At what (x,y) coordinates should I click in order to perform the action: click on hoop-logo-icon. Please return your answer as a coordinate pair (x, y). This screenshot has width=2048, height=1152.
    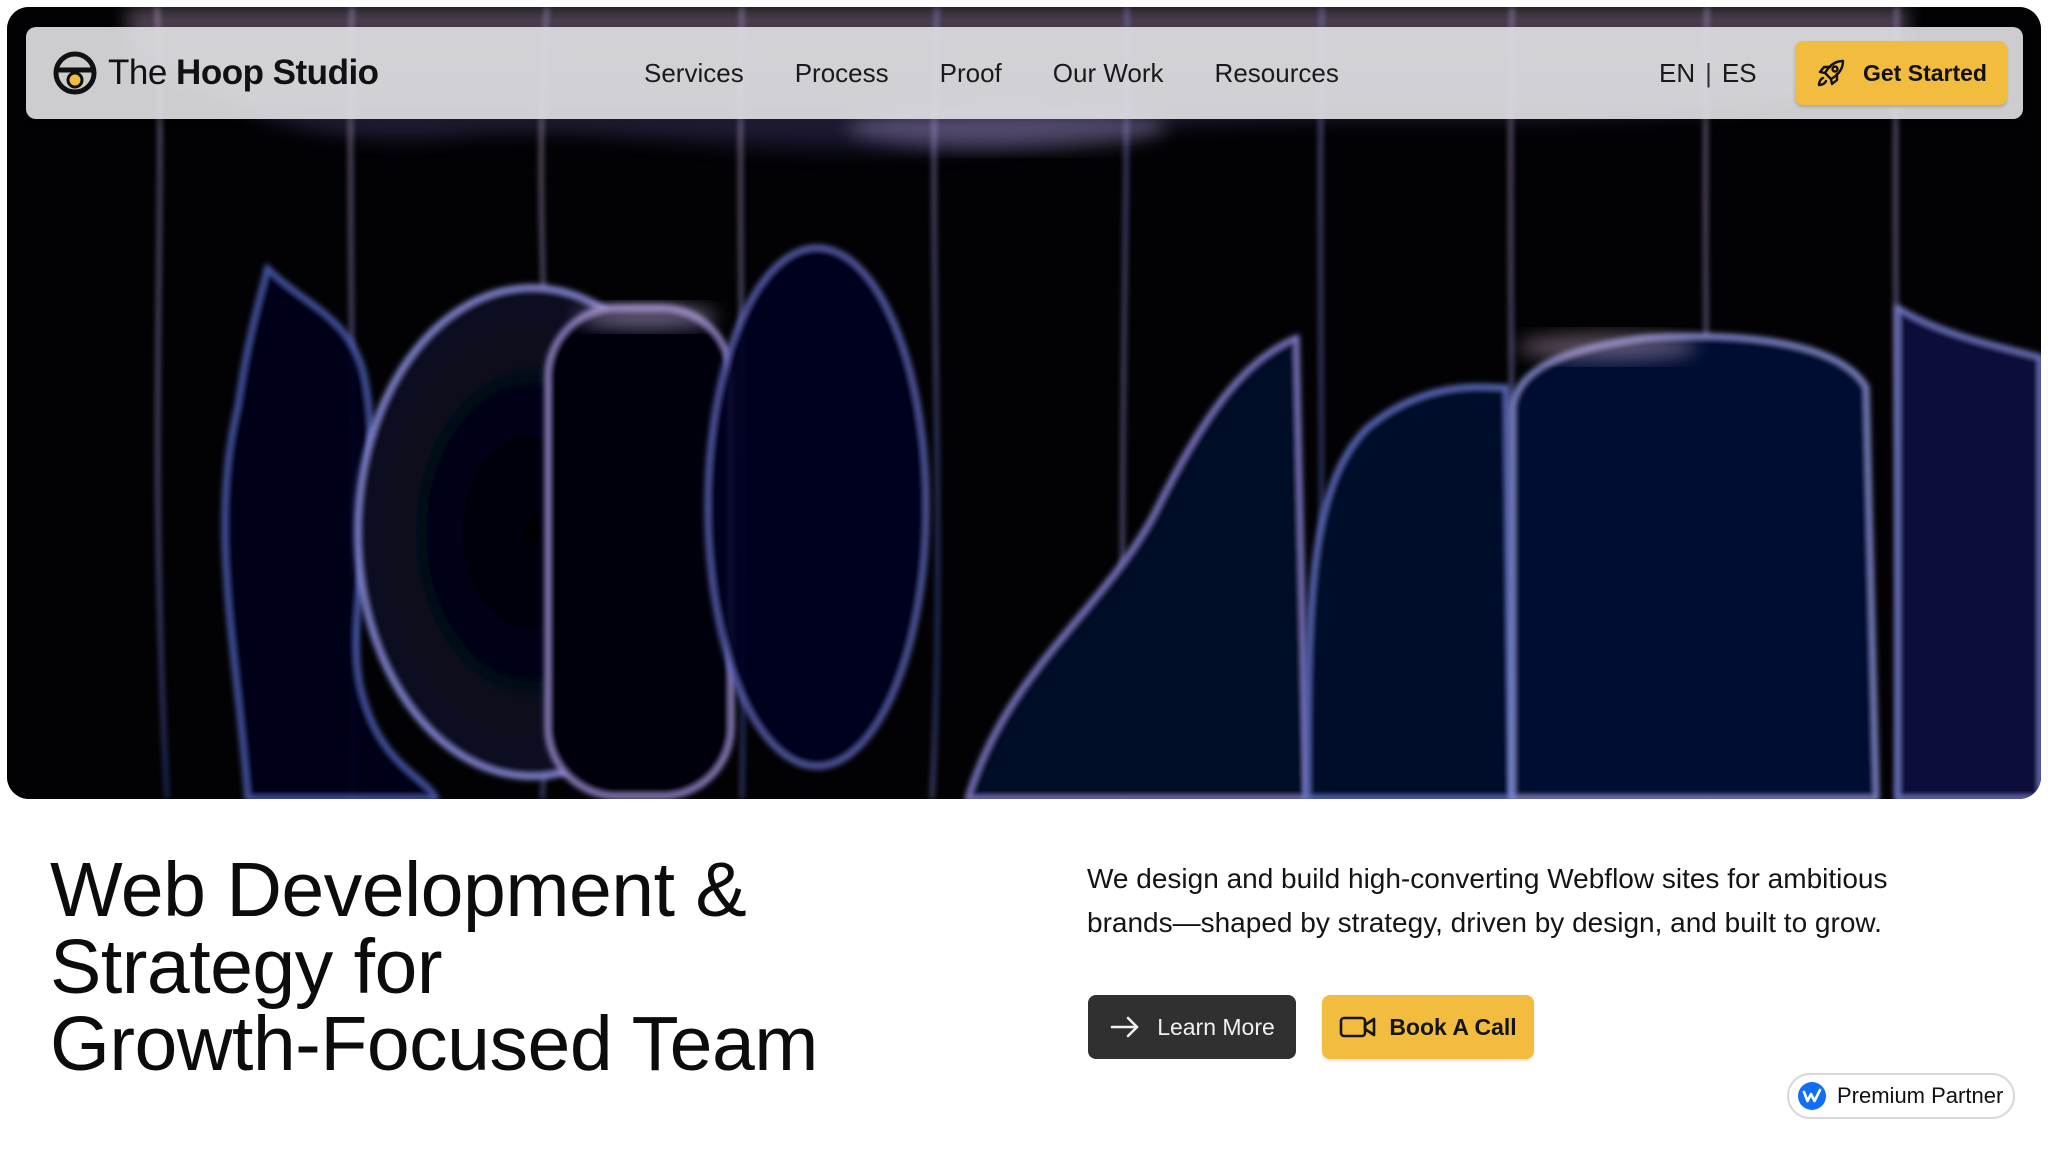
    Looking at the image, I should click on (75, 73).